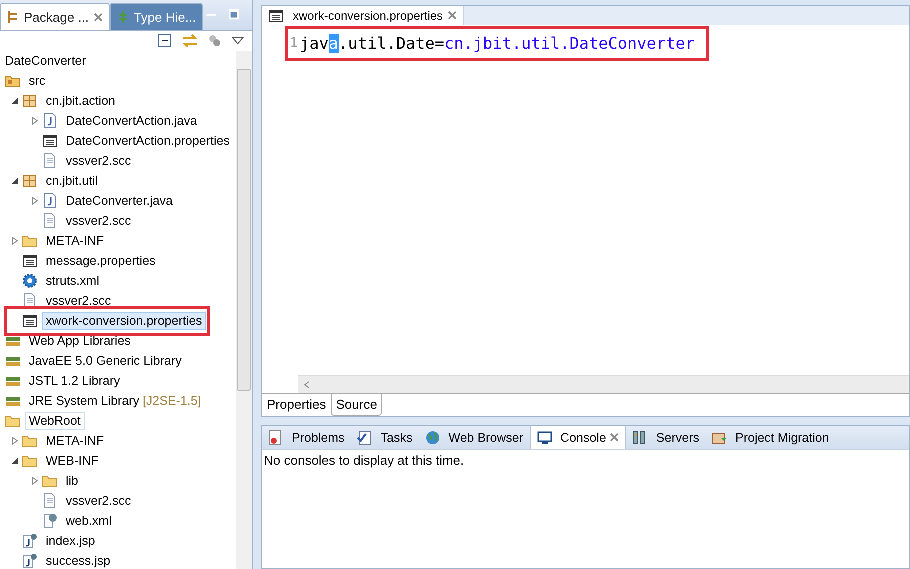 The width and height of the screenshot is (910, 569). I want to click on tree-item: Web App Libraries, so click(80, 341).